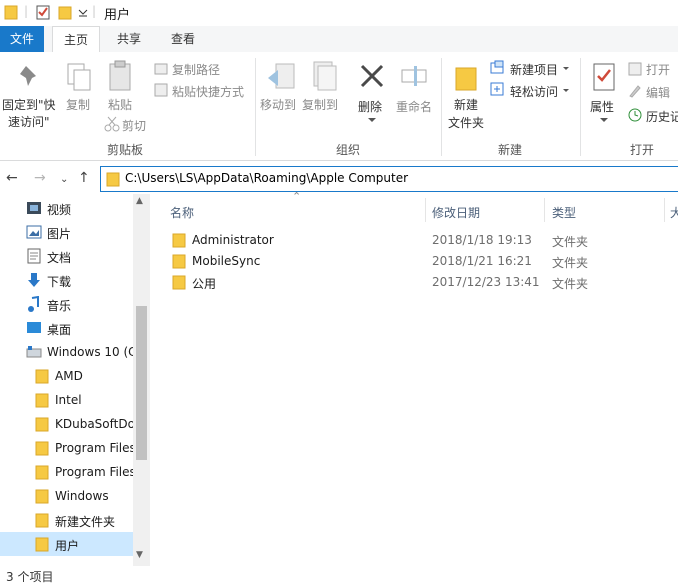 This screenshot has width=678, height=585. I want to click on properties-icon, so click(604, 77).